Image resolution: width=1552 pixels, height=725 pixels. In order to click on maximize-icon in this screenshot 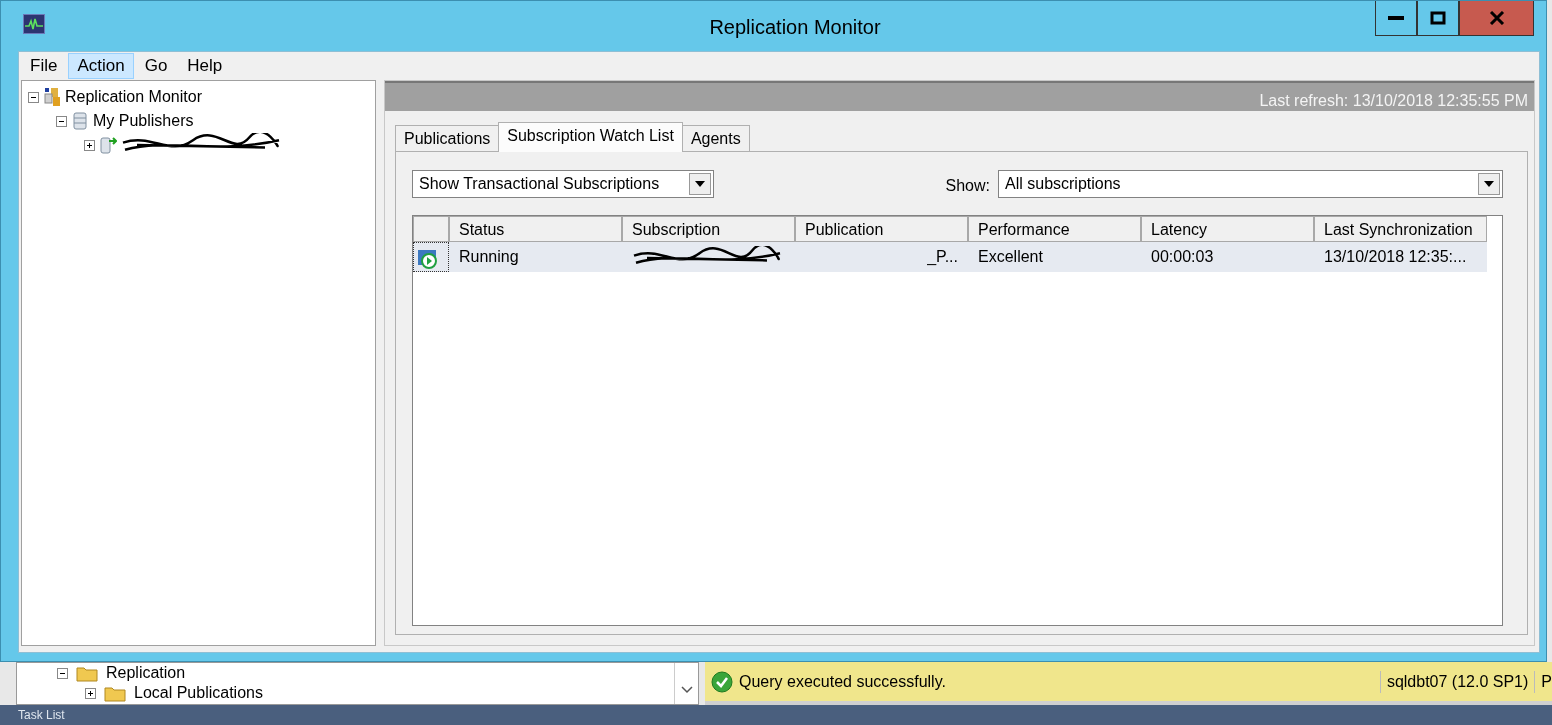, I will do `click(1438, 18)`.